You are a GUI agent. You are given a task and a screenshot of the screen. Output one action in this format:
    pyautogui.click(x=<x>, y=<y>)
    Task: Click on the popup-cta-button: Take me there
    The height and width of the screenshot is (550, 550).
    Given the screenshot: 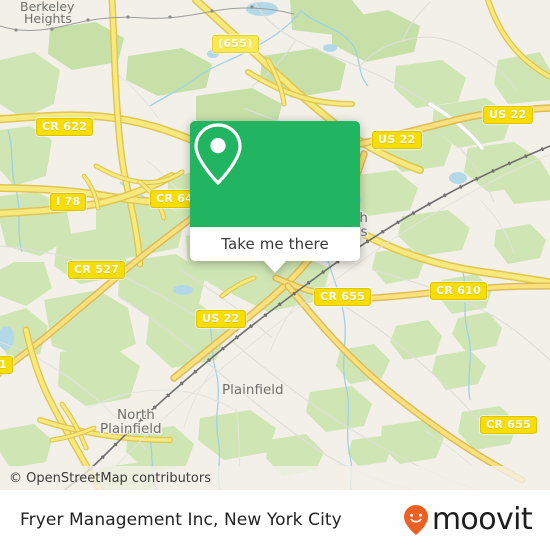 What is the action you would take?
    pyautogui.click(x=275, y=244)
    